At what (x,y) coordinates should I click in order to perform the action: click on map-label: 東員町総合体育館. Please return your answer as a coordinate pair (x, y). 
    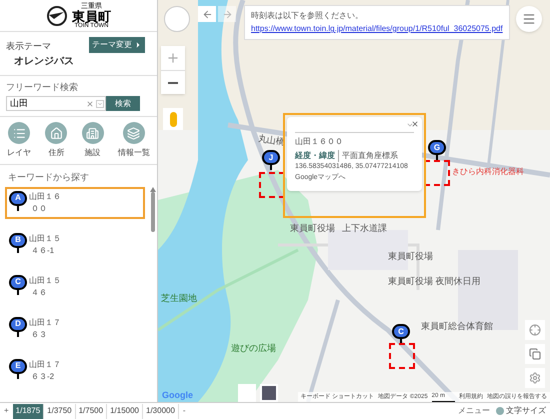
    Looking at the image, I should click on (457, 326).